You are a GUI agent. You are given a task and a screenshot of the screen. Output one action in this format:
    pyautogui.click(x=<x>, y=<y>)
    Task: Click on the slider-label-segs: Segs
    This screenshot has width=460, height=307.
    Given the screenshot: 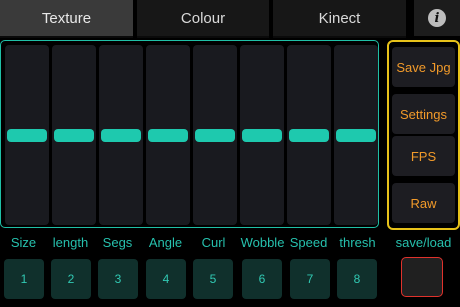 What is the action you would take?
    pyautogui.click(x=117, y=242)
    